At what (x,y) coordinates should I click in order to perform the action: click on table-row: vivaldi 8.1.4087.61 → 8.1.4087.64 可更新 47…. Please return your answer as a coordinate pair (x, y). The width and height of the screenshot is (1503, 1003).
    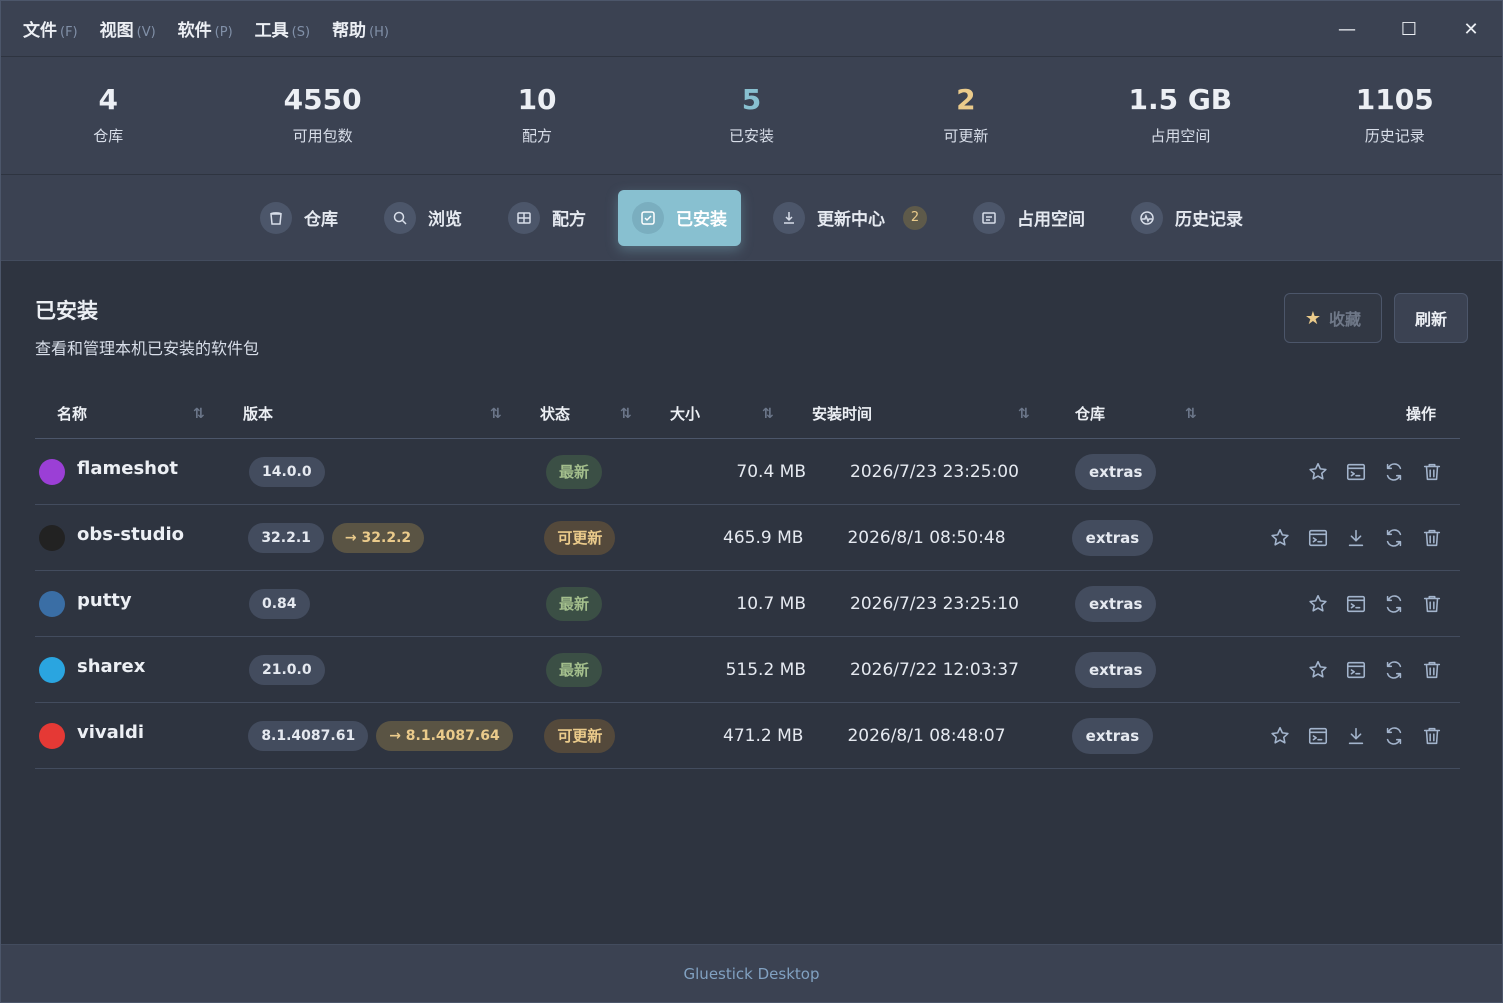
    Looking at the image, I should click on (747, 736).